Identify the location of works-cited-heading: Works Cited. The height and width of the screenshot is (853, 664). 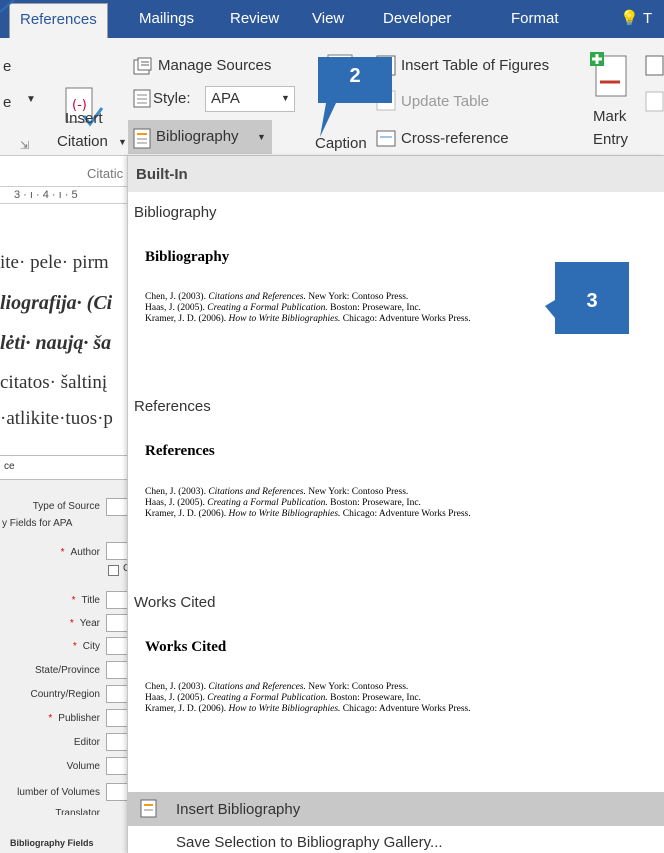
(186, 647).